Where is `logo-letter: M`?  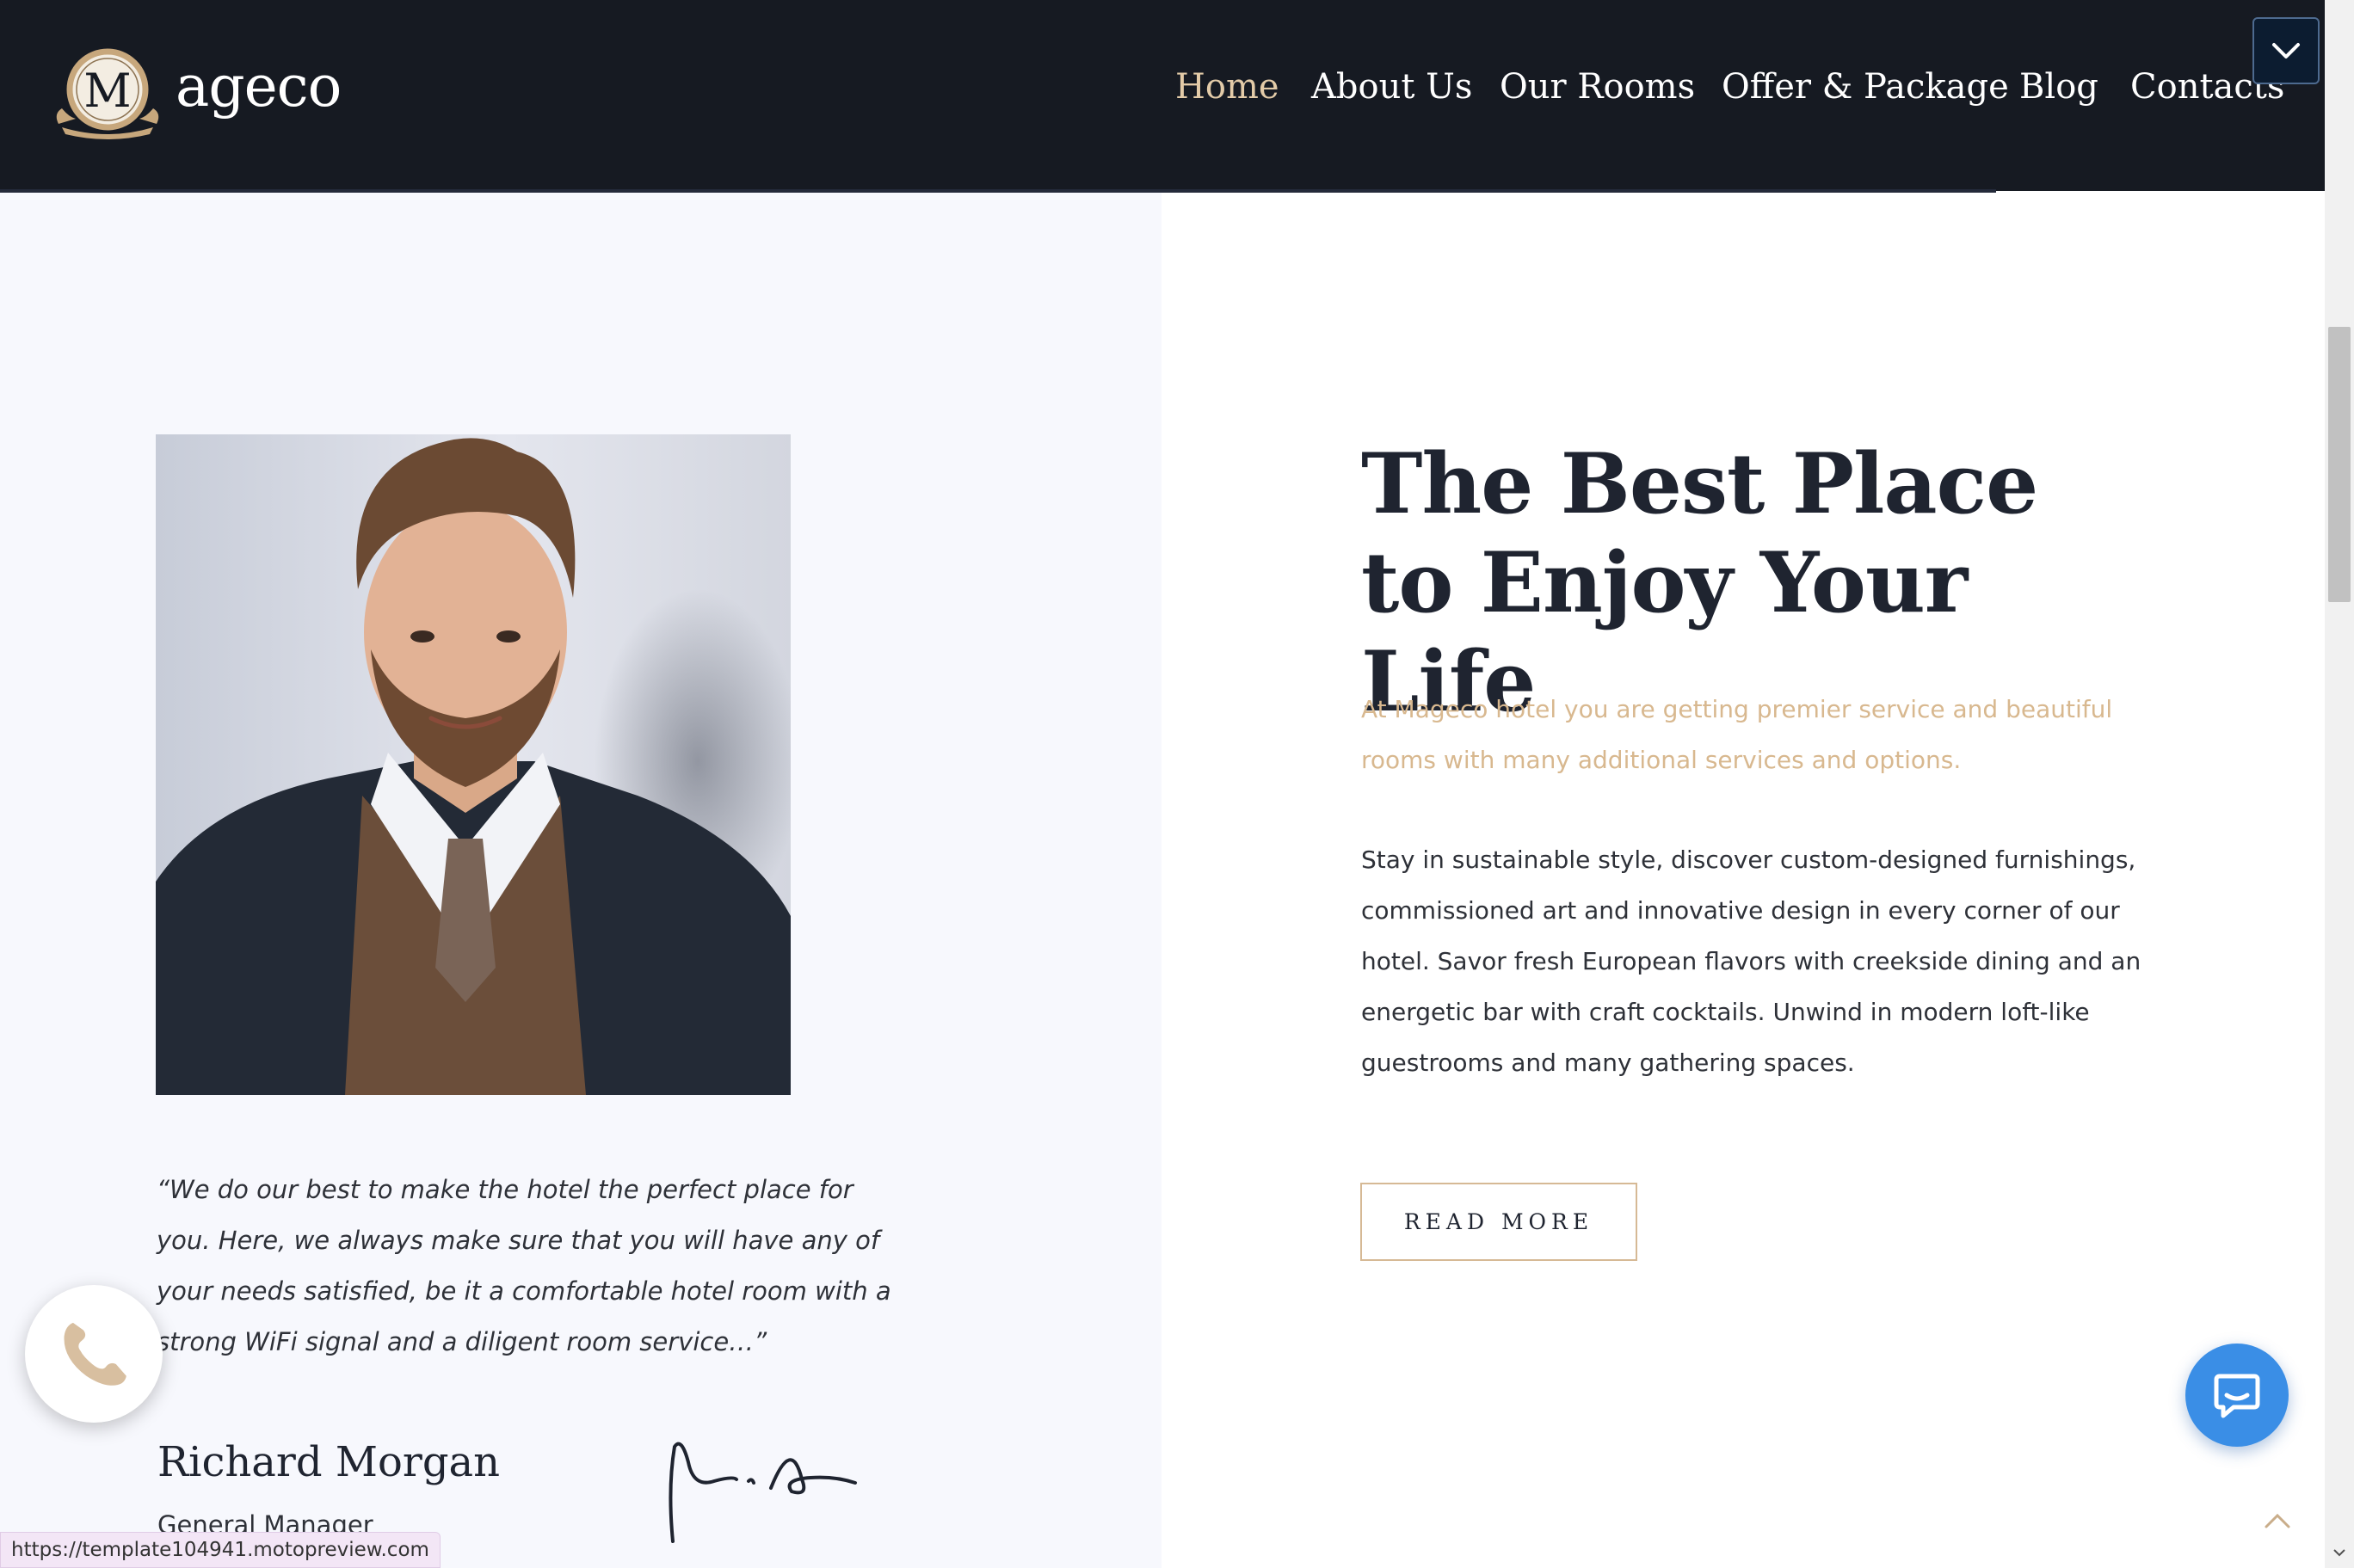 logo-letter: M is located at coordinates (107, 91).